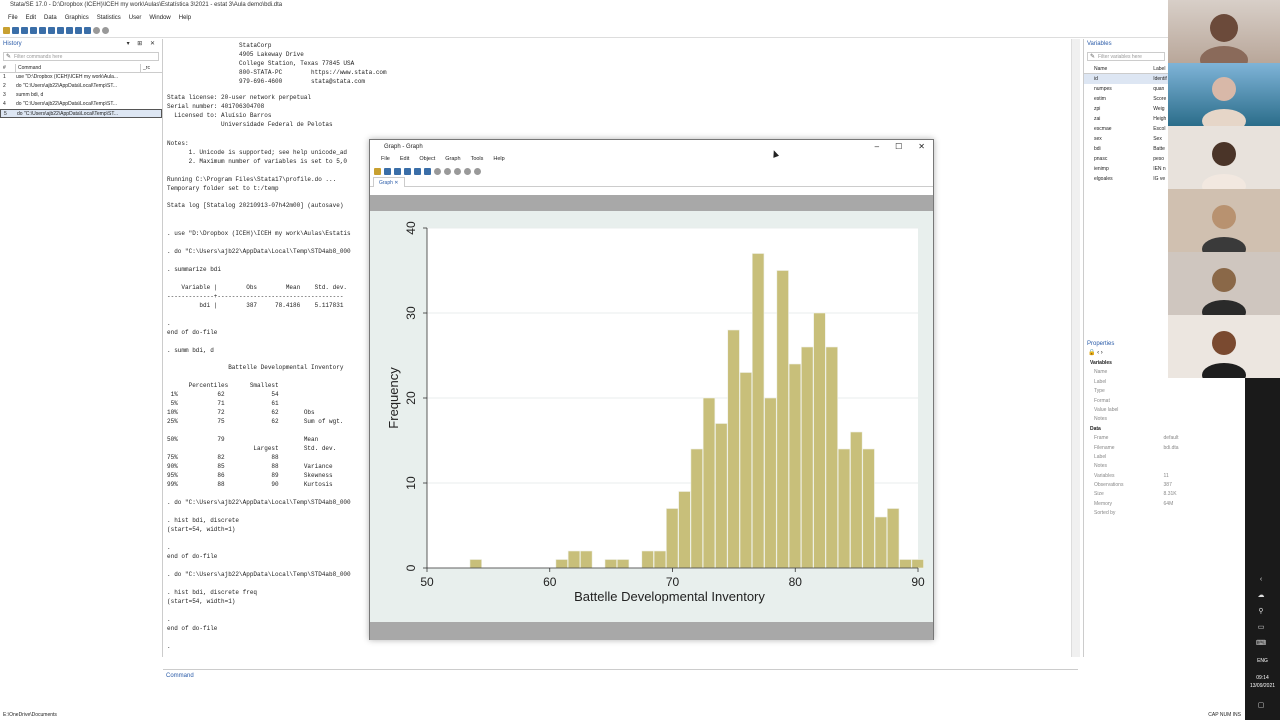 The image size is (1280, 720). What do you see at coordinates (1126, 109) in the screenshot?
I see `variable-row: zpi Weig` at bounding box center [1126, 109].